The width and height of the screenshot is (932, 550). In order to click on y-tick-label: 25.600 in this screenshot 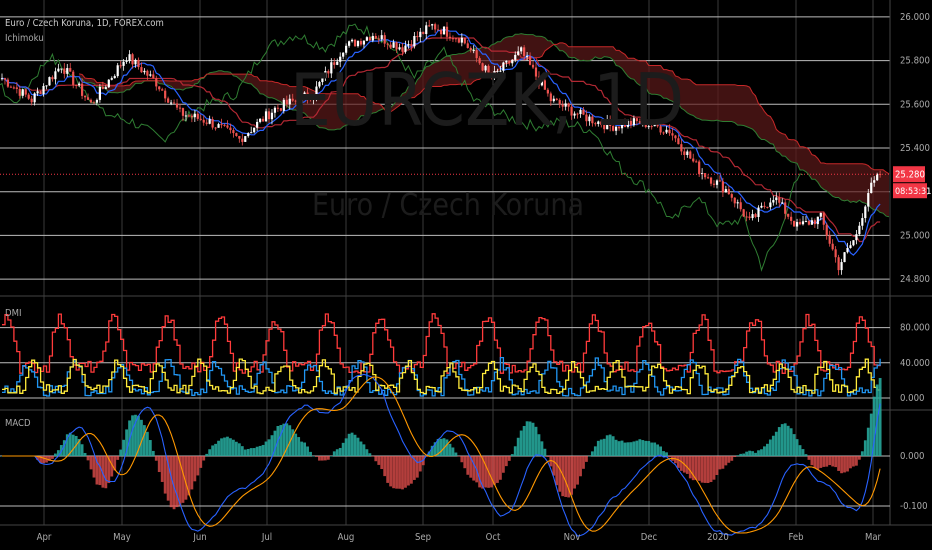, I will do `click(915, 104)`.